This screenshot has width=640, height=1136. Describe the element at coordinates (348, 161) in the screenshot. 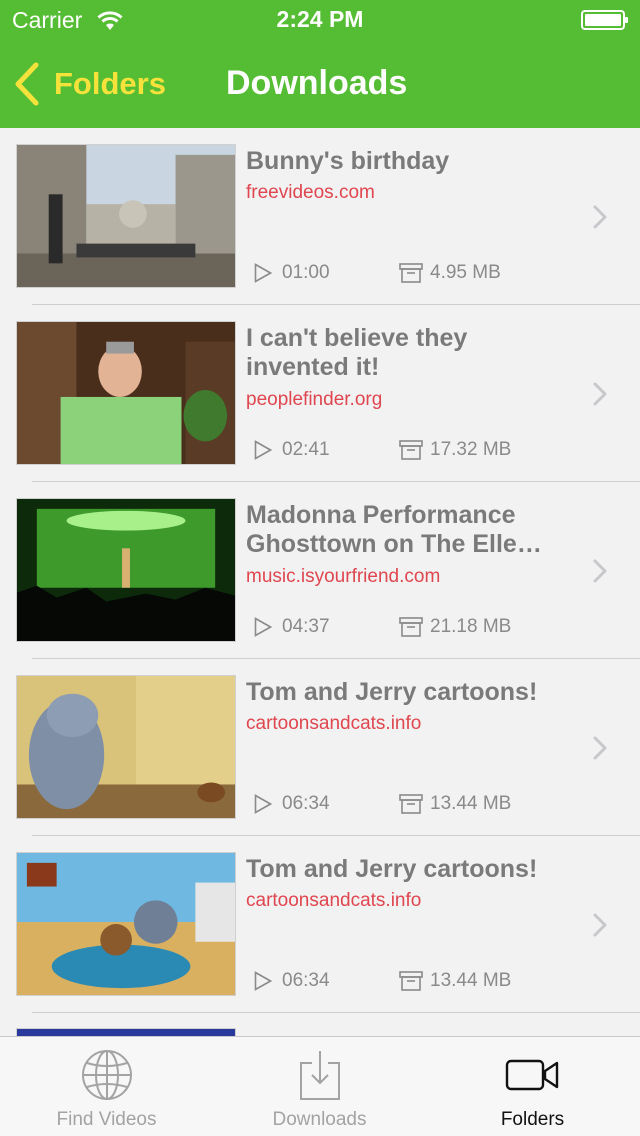

I see `video-title: Bunny's birthday` at that location.